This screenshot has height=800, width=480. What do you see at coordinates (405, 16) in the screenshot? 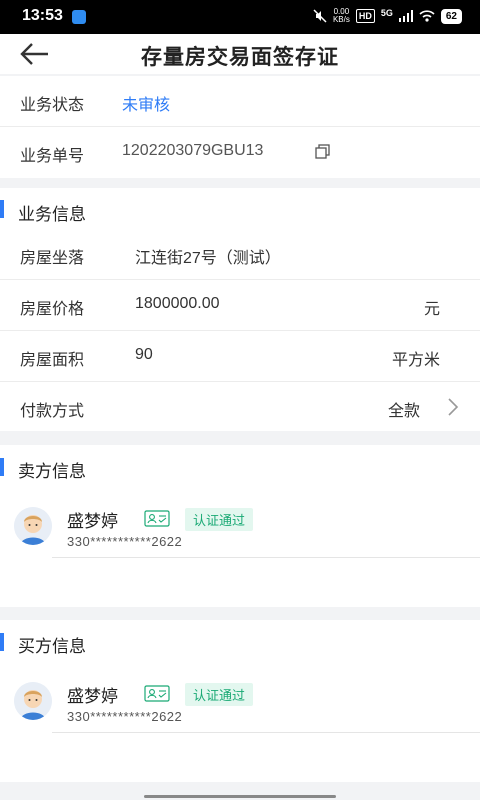
I see `signal-icon` at bounding box center [405, 16].